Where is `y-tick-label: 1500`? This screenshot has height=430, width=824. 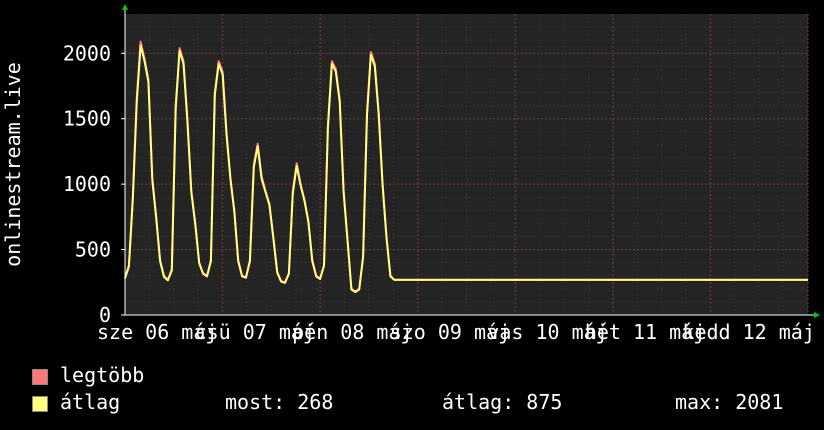 y-tick-label: 1500 is located at coordinates (87, 119).